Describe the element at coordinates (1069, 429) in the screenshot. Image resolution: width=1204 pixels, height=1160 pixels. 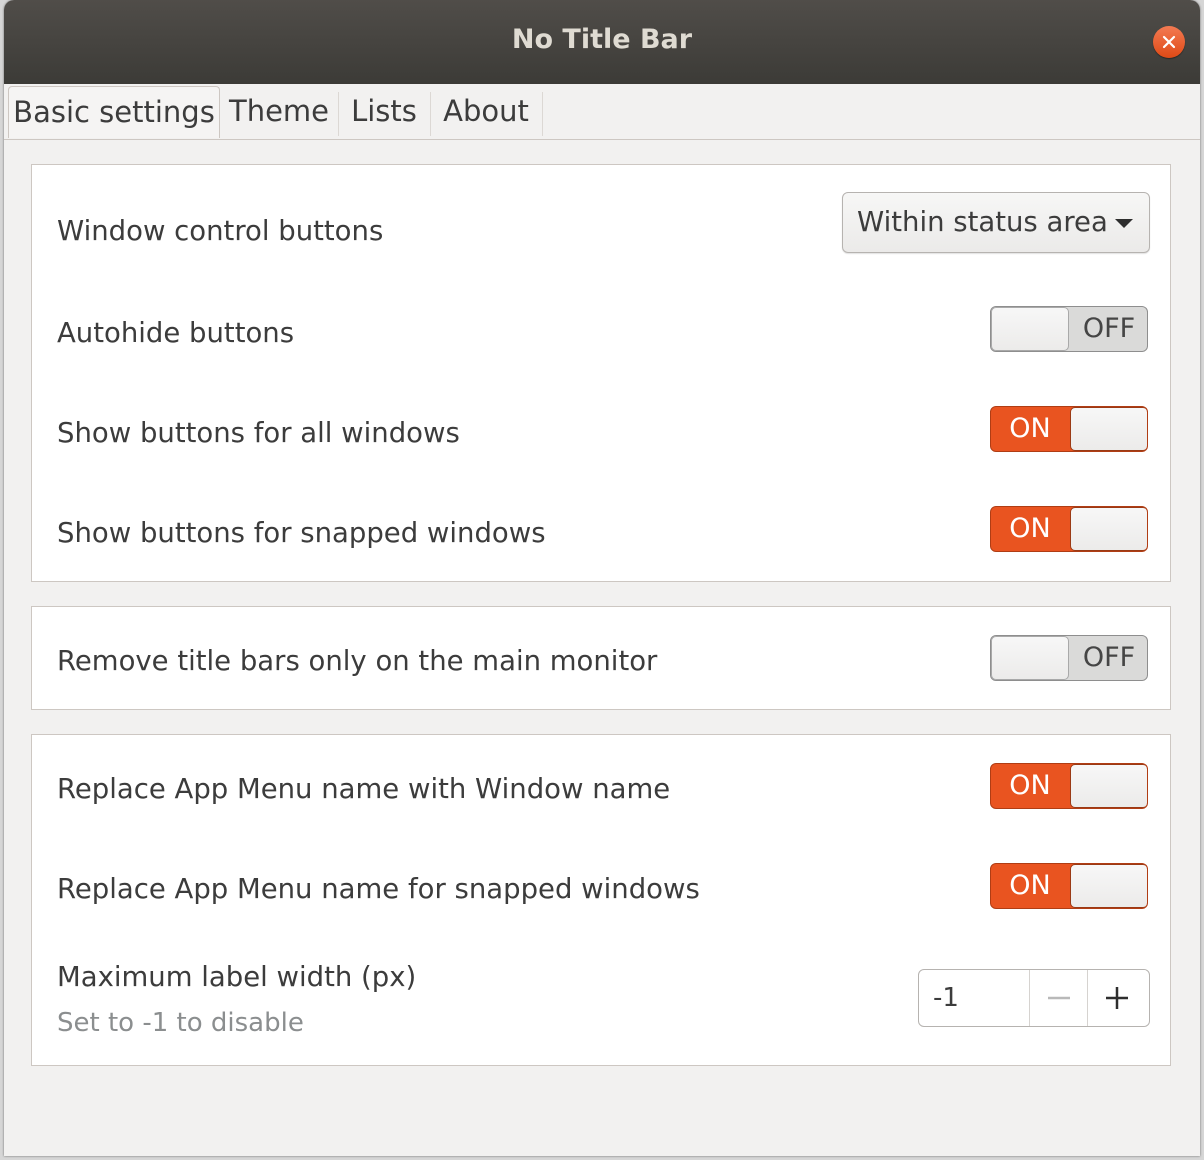
I see `show-buttons-all-windows-switch: ON` at that location.